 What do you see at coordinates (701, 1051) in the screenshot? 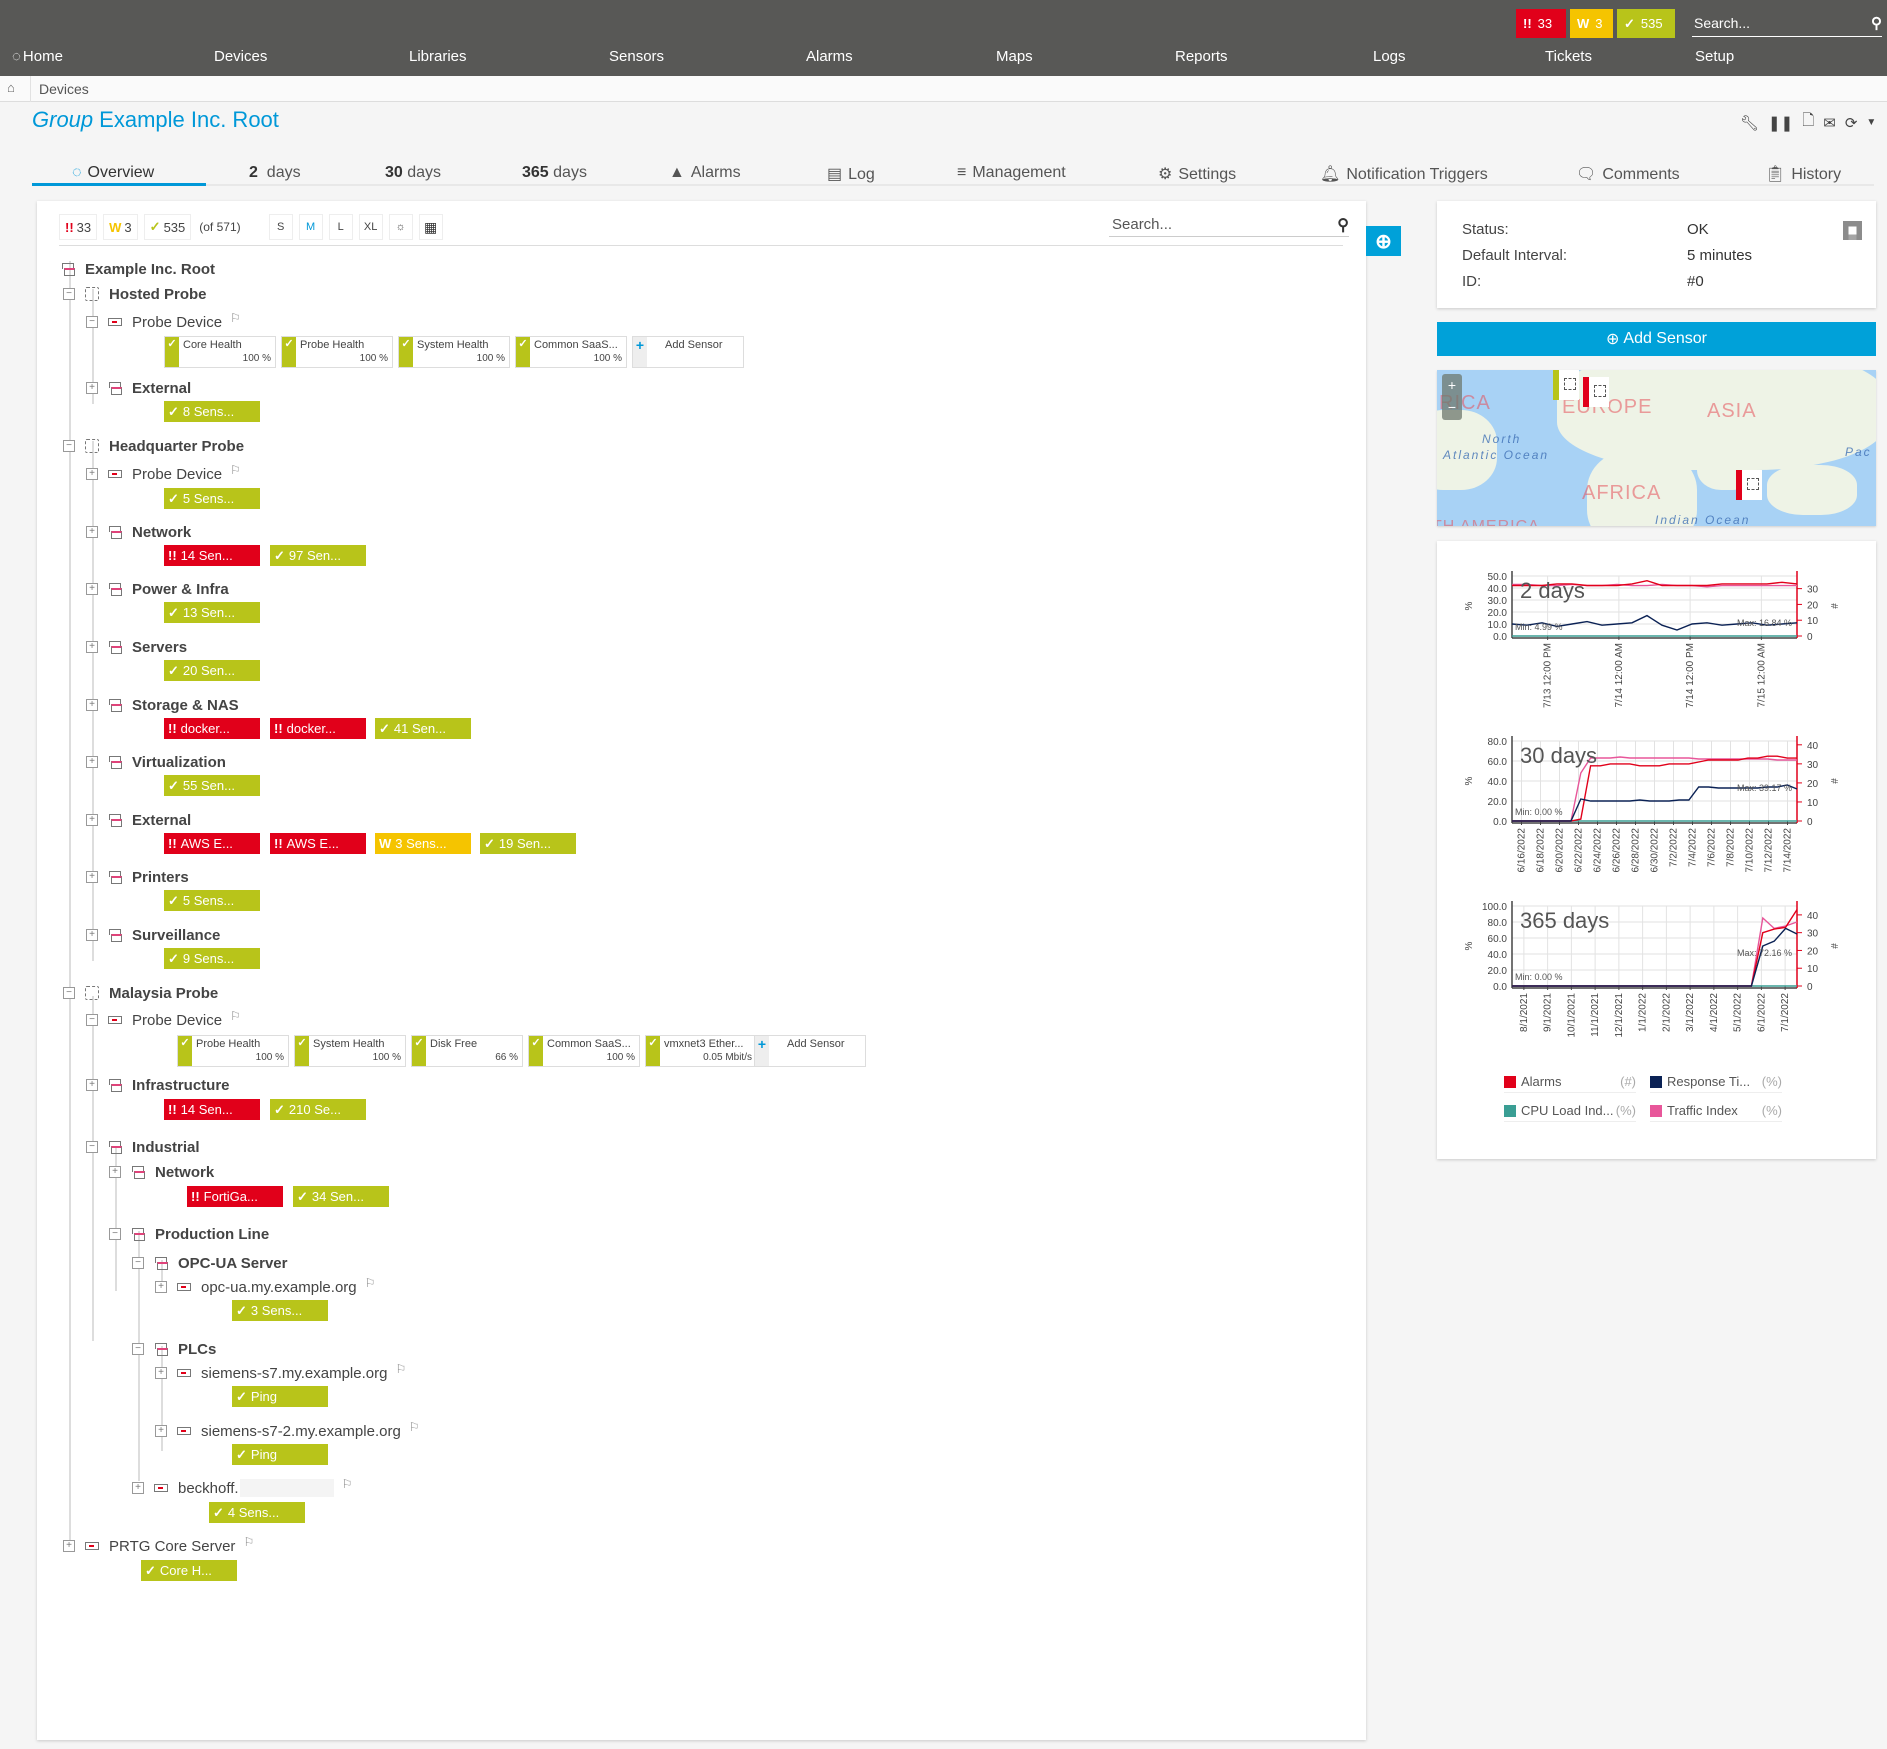
I see `sensor-tile: ✓ vmxnet3 Ether... 0.05 Mbit/s` at bounding box center [701, 1051].